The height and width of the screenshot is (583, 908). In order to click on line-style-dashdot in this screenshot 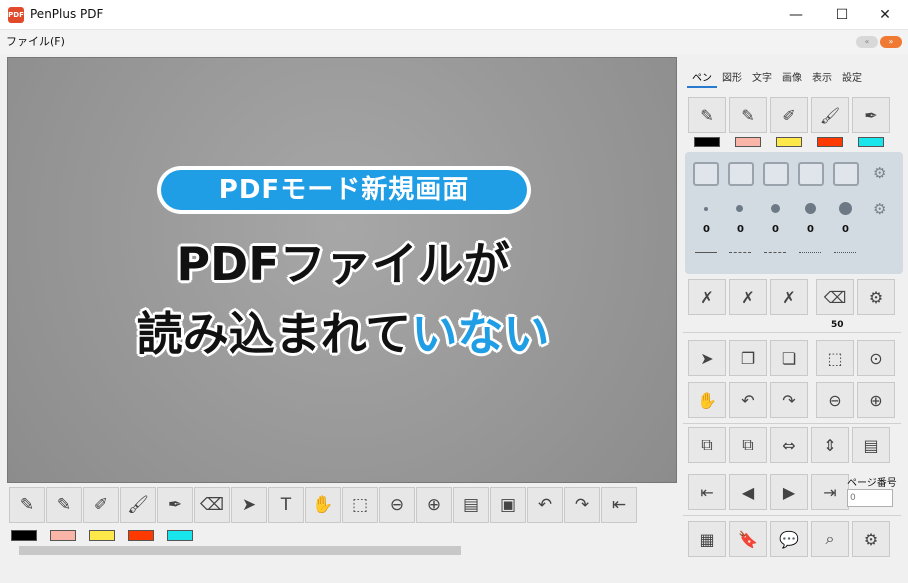, I will do `click(845, 252)`.